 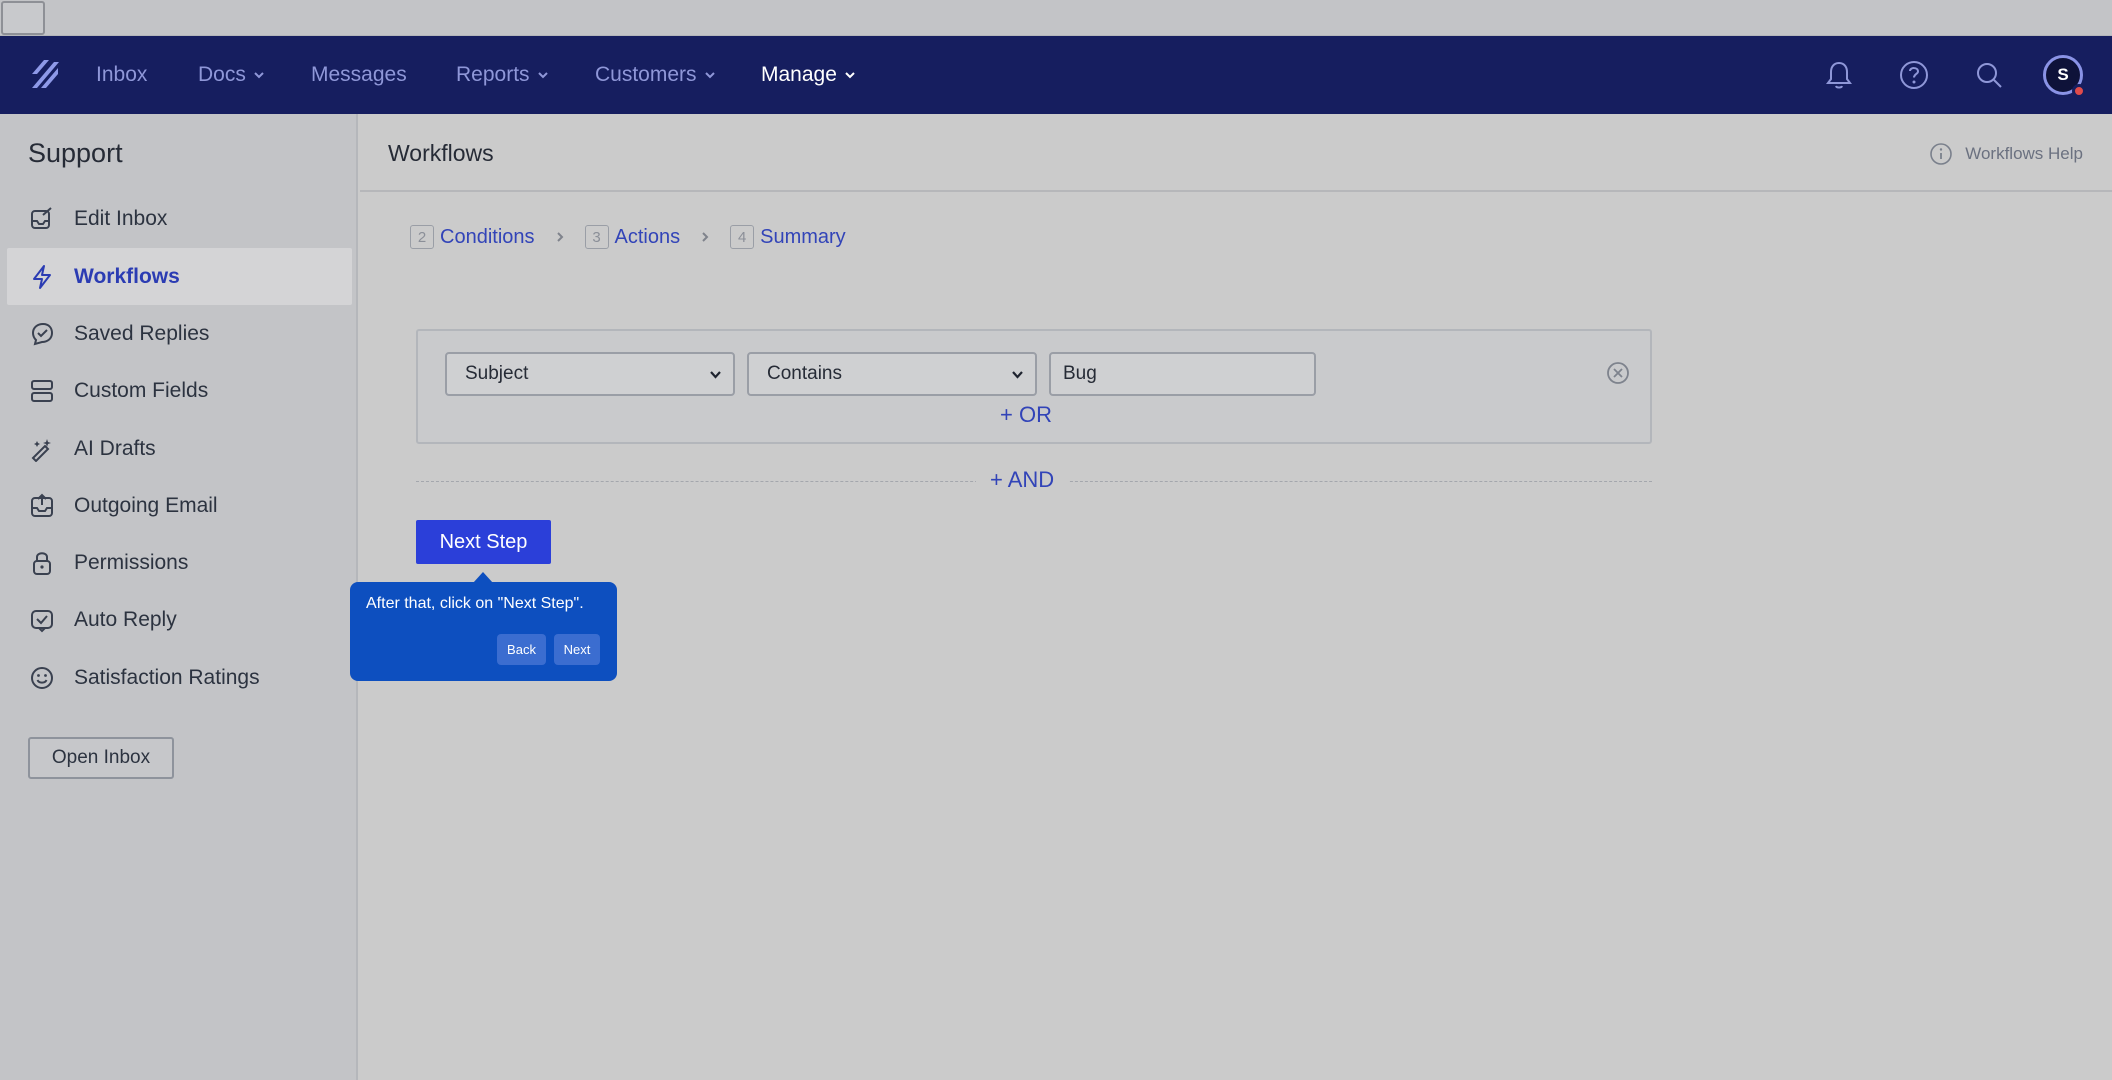 What do you see at coordinates (742, 237) in the screenshot?
I see `step-number: 4` at bounding box center [742, 237].